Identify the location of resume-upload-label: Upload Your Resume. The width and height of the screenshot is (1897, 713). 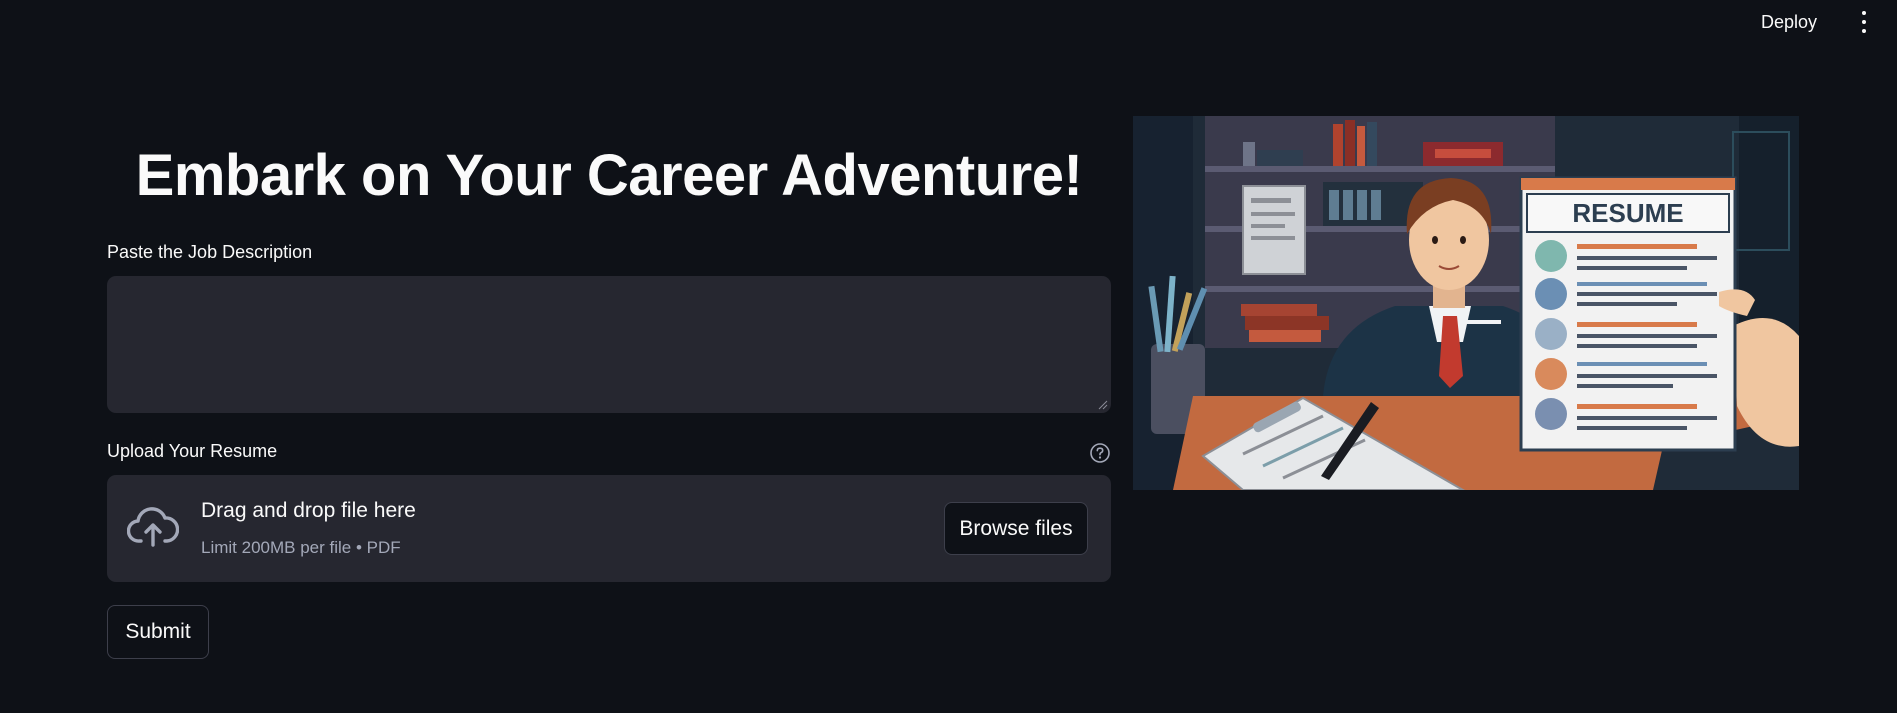
(192, 451).